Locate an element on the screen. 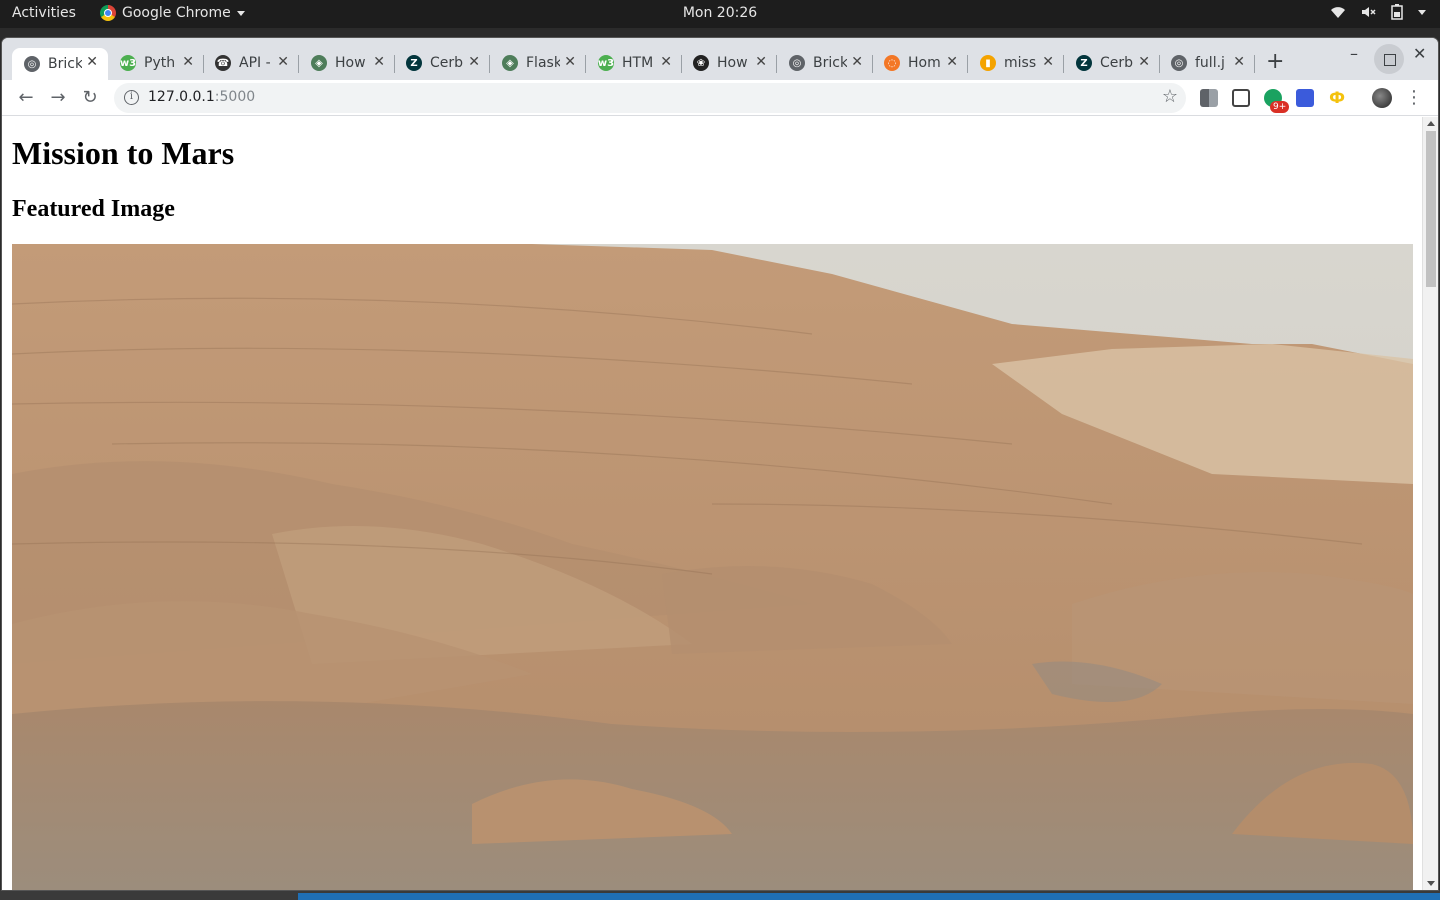  close-window-button: ✕ is located at coordinates (1419, 53).